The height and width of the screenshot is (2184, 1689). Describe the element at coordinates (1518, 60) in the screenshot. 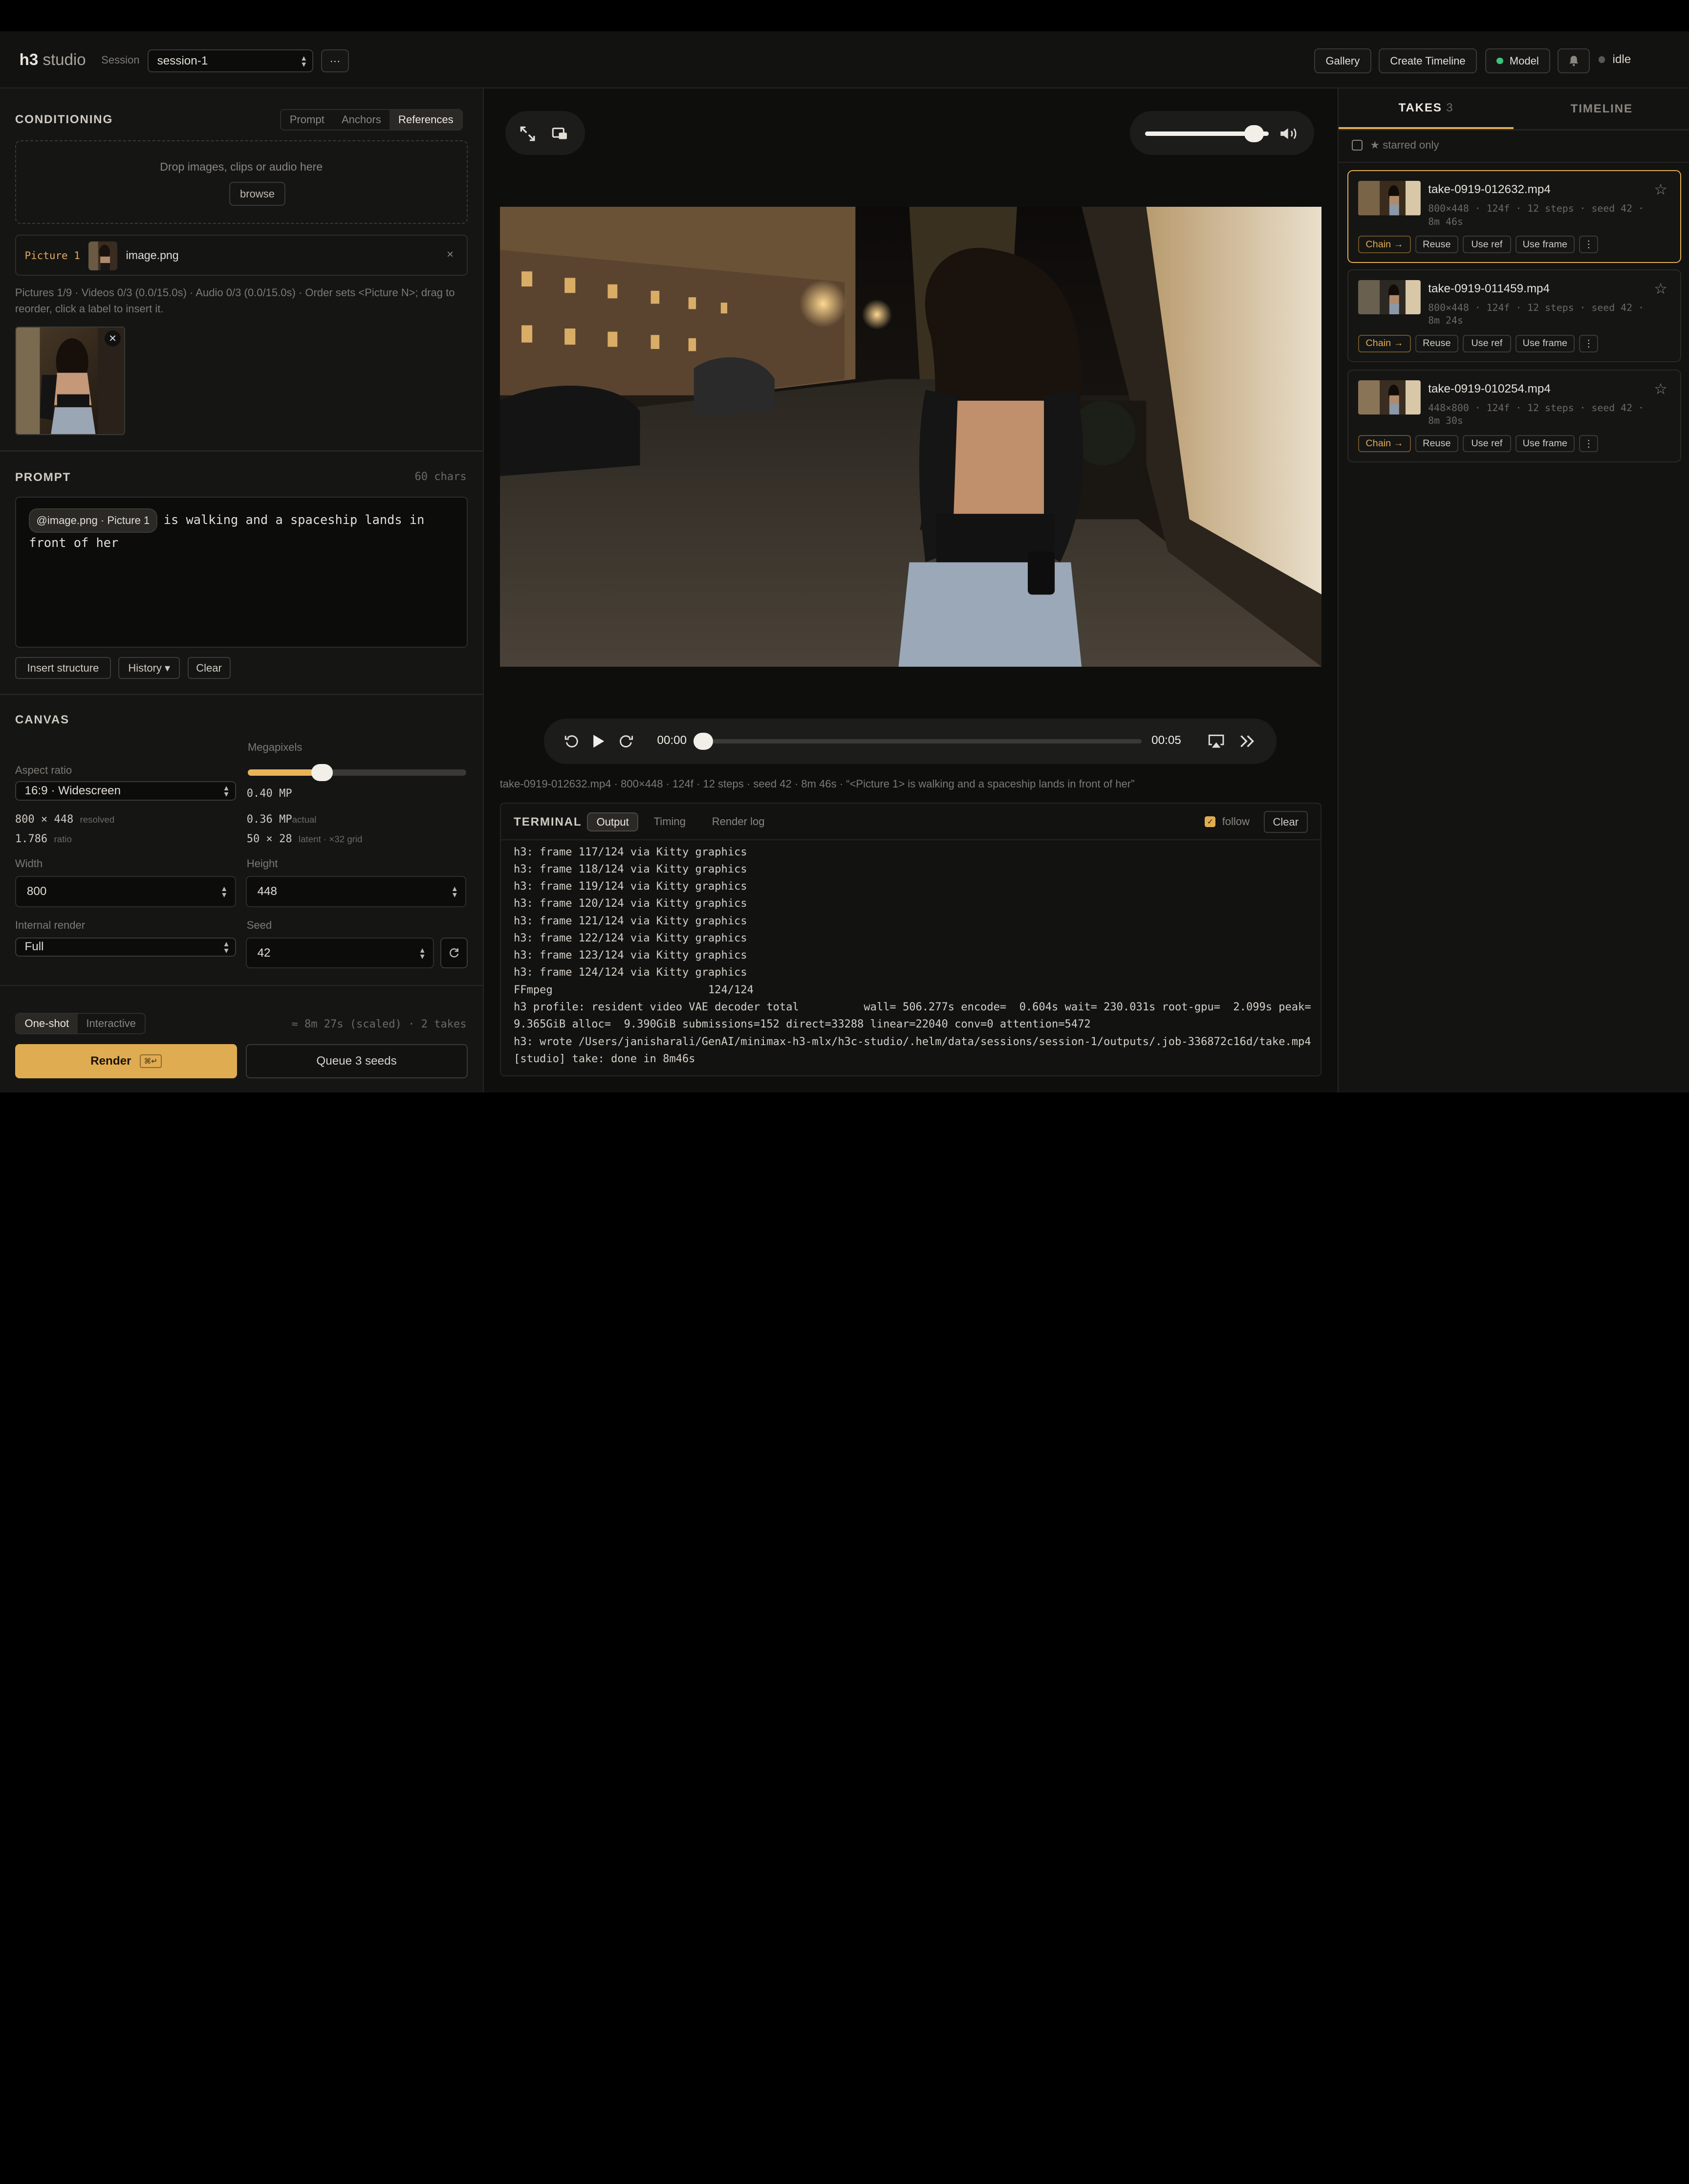

I see `model-button: Model` at that location.